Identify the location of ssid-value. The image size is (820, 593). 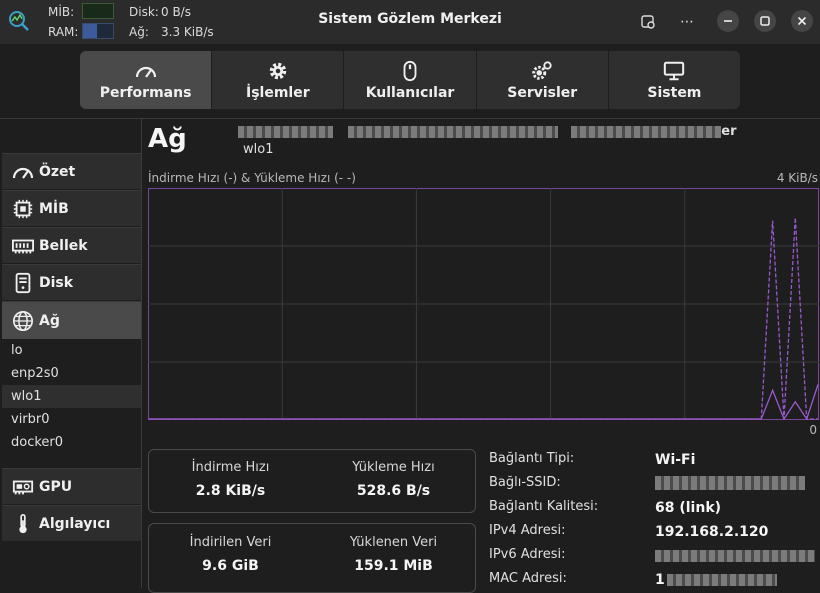
(730, 483).